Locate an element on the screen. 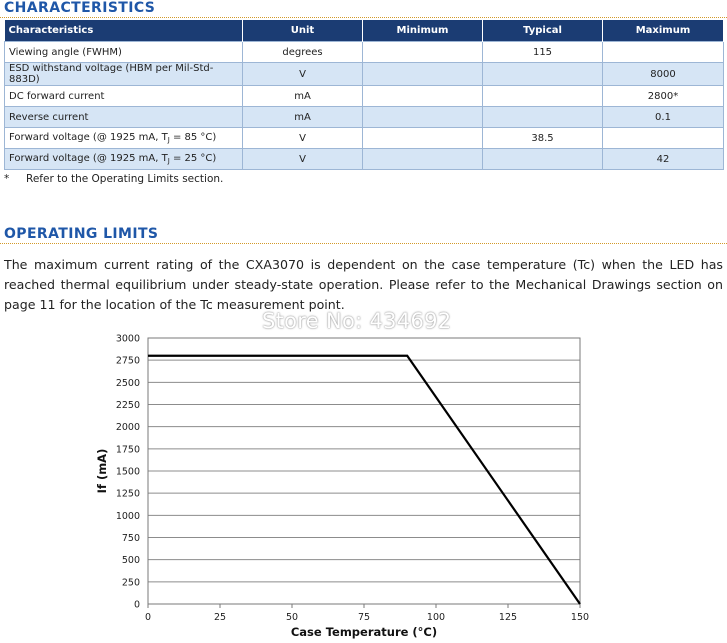  y-tick-label: 750 is located at coordinates (131, 538).